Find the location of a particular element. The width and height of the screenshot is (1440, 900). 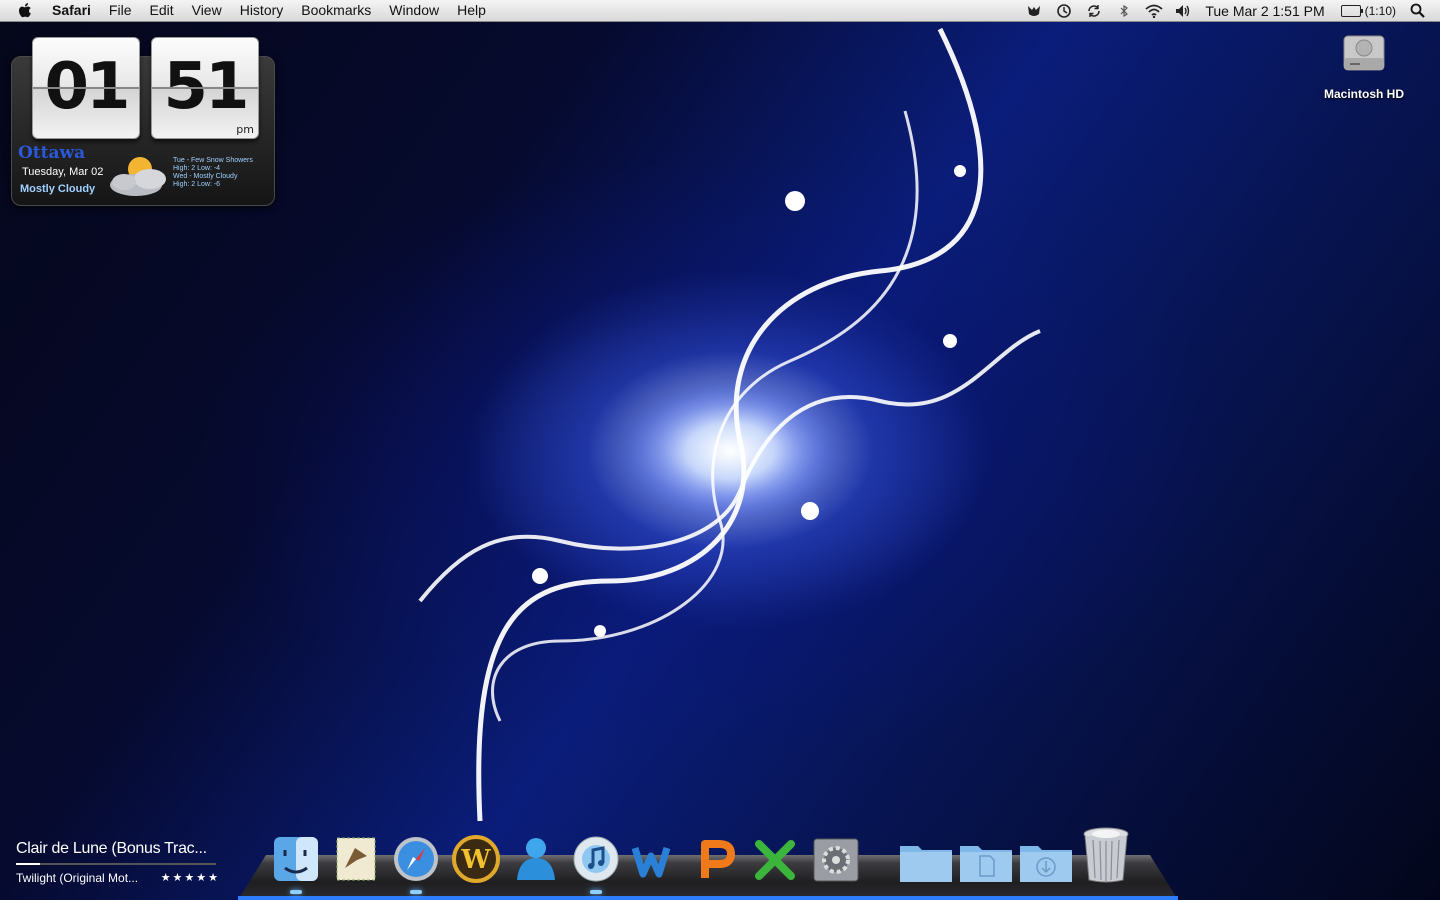

dock-item-system-preferences is located at coordinates (836, 855).